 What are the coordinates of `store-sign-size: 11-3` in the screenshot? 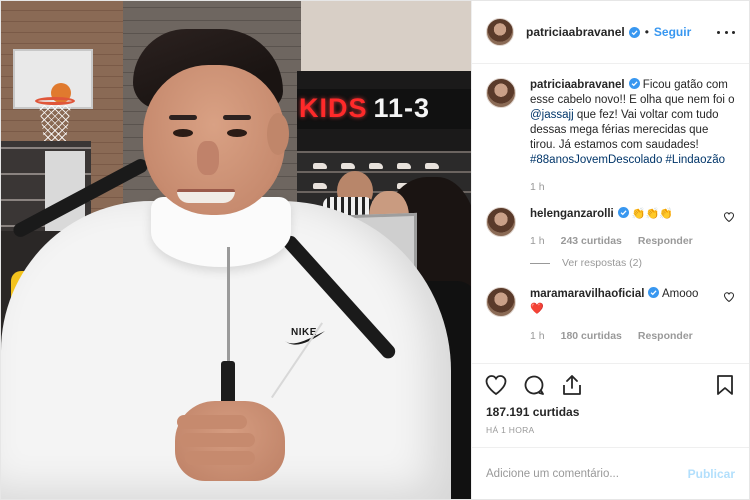 It's located at (402, 108).